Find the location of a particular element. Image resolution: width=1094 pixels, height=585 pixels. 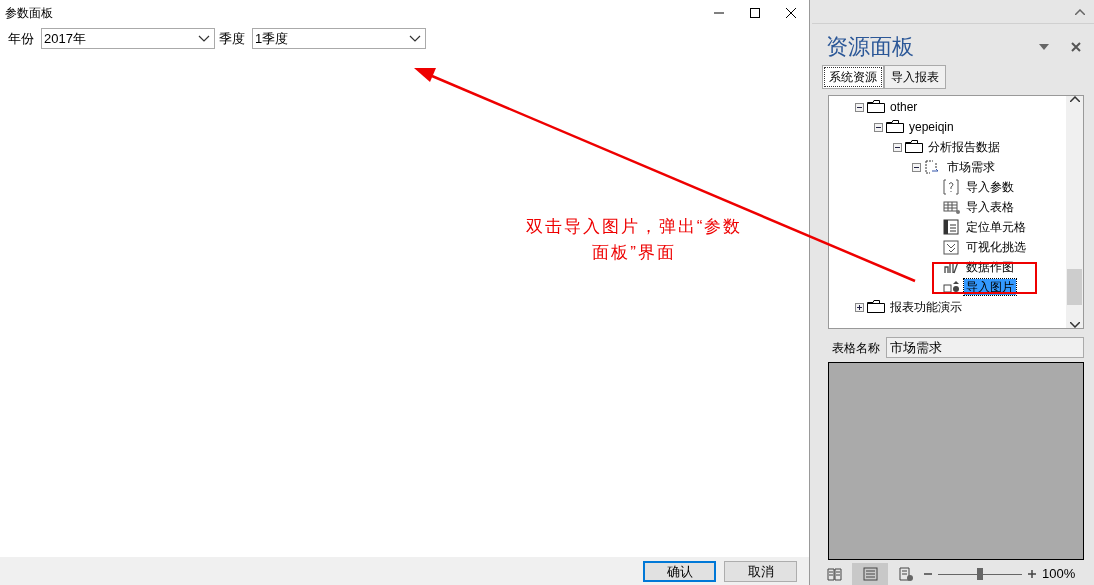

tree-item: yepeiqin is located at coordinates (931, 127).